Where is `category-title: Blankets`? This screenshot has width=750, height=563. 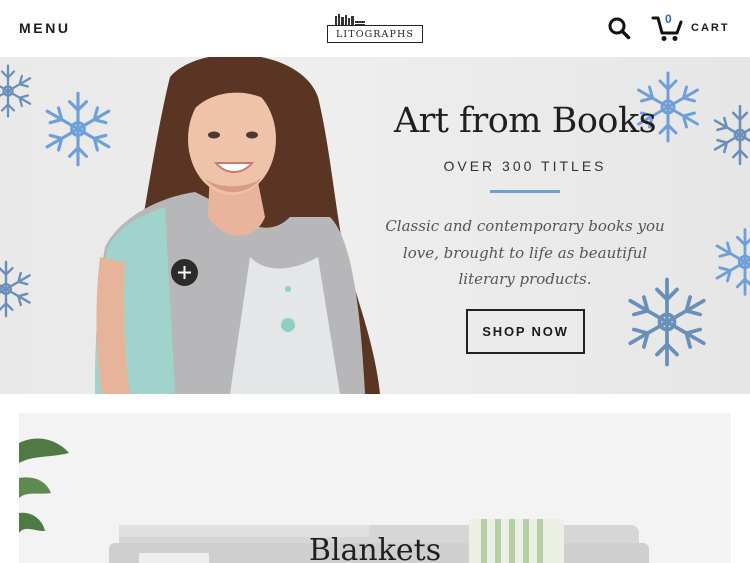
category-title: Blankets is located at coordinates (375, 548).